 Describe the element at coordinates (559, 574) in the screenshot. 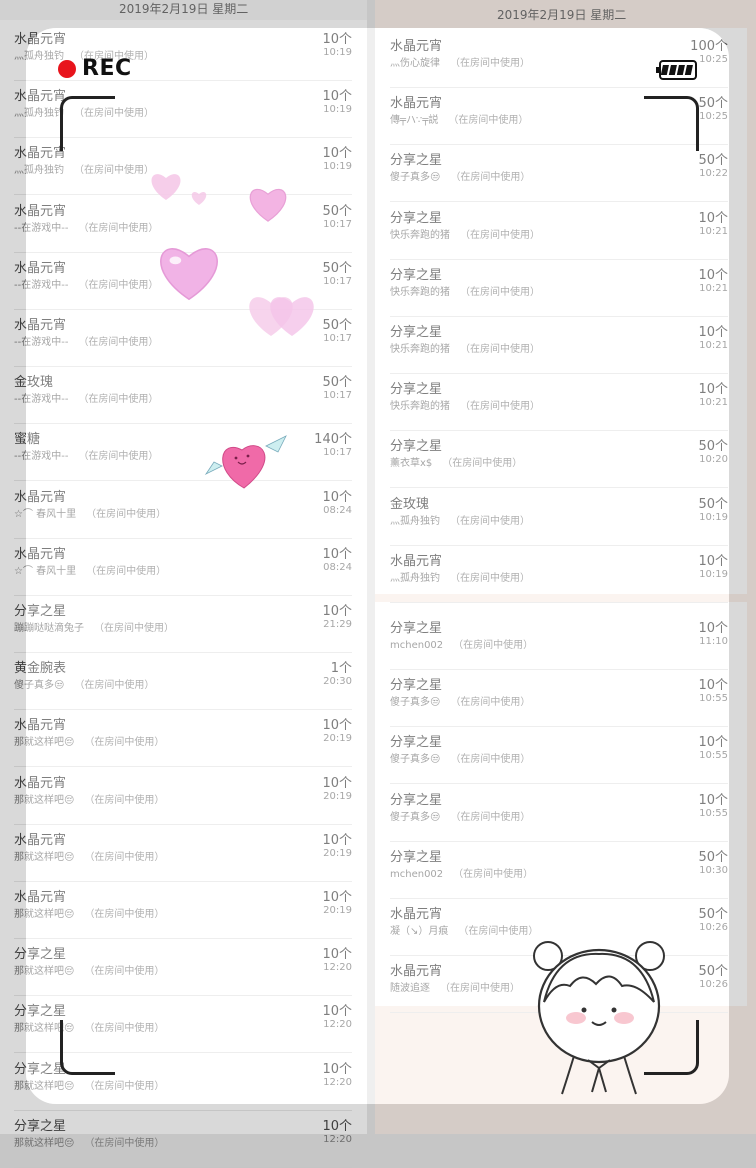

I see `list-item: 水晶元宵 灬孤舟独钓 （在房间中使用） 10个 10:19` at that location.